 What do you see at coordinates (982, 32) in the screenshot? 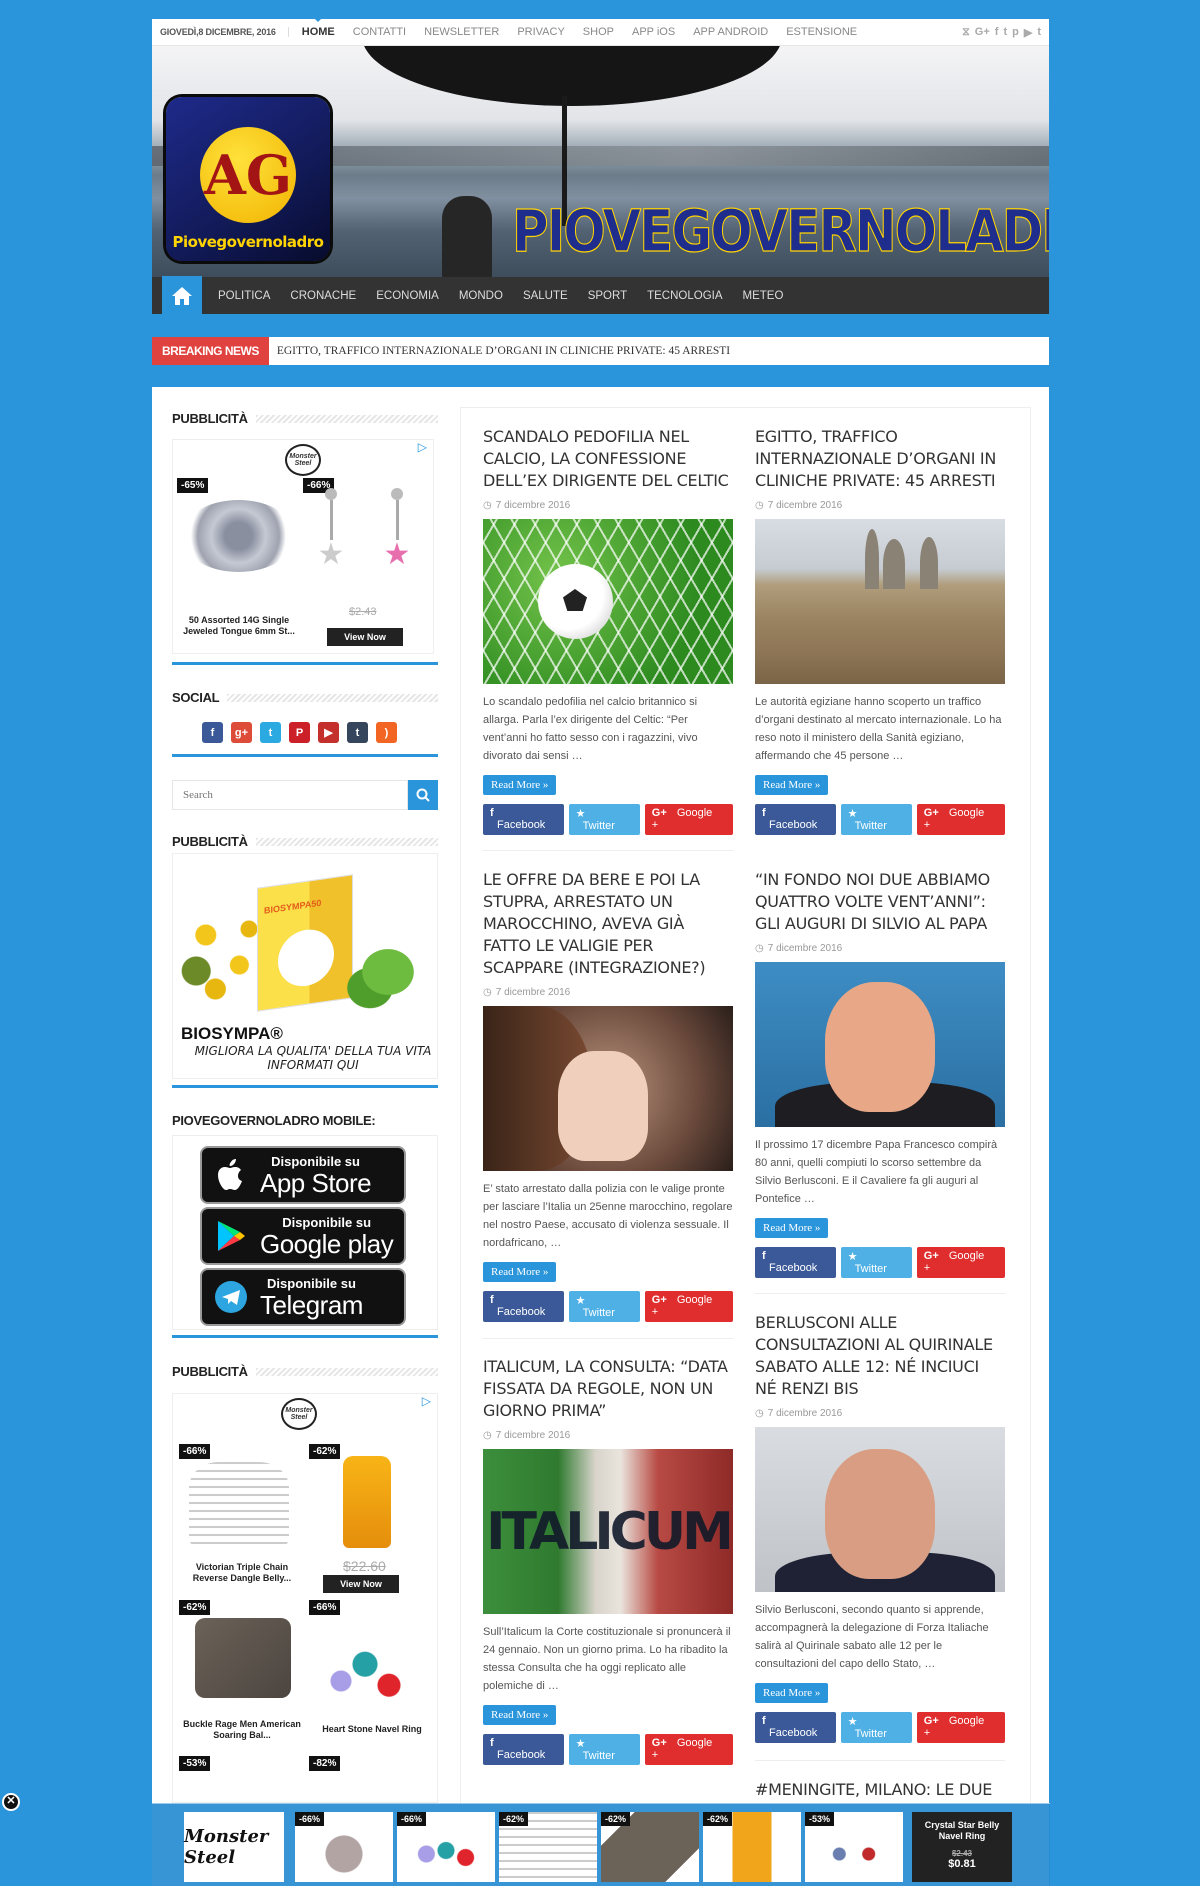
I see `google-plus-icon: G+` at bounding box center [982, 32].